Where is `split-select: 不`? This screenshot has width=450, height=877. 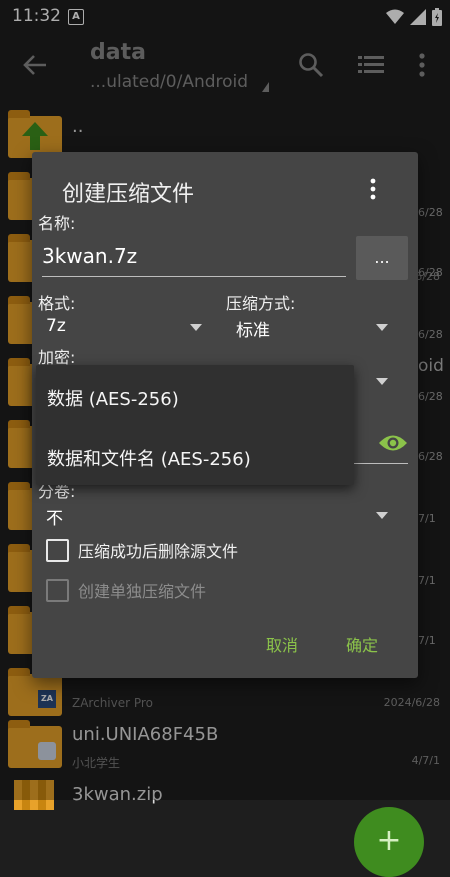 split-select: 不 is located at coordinates (217, 517).